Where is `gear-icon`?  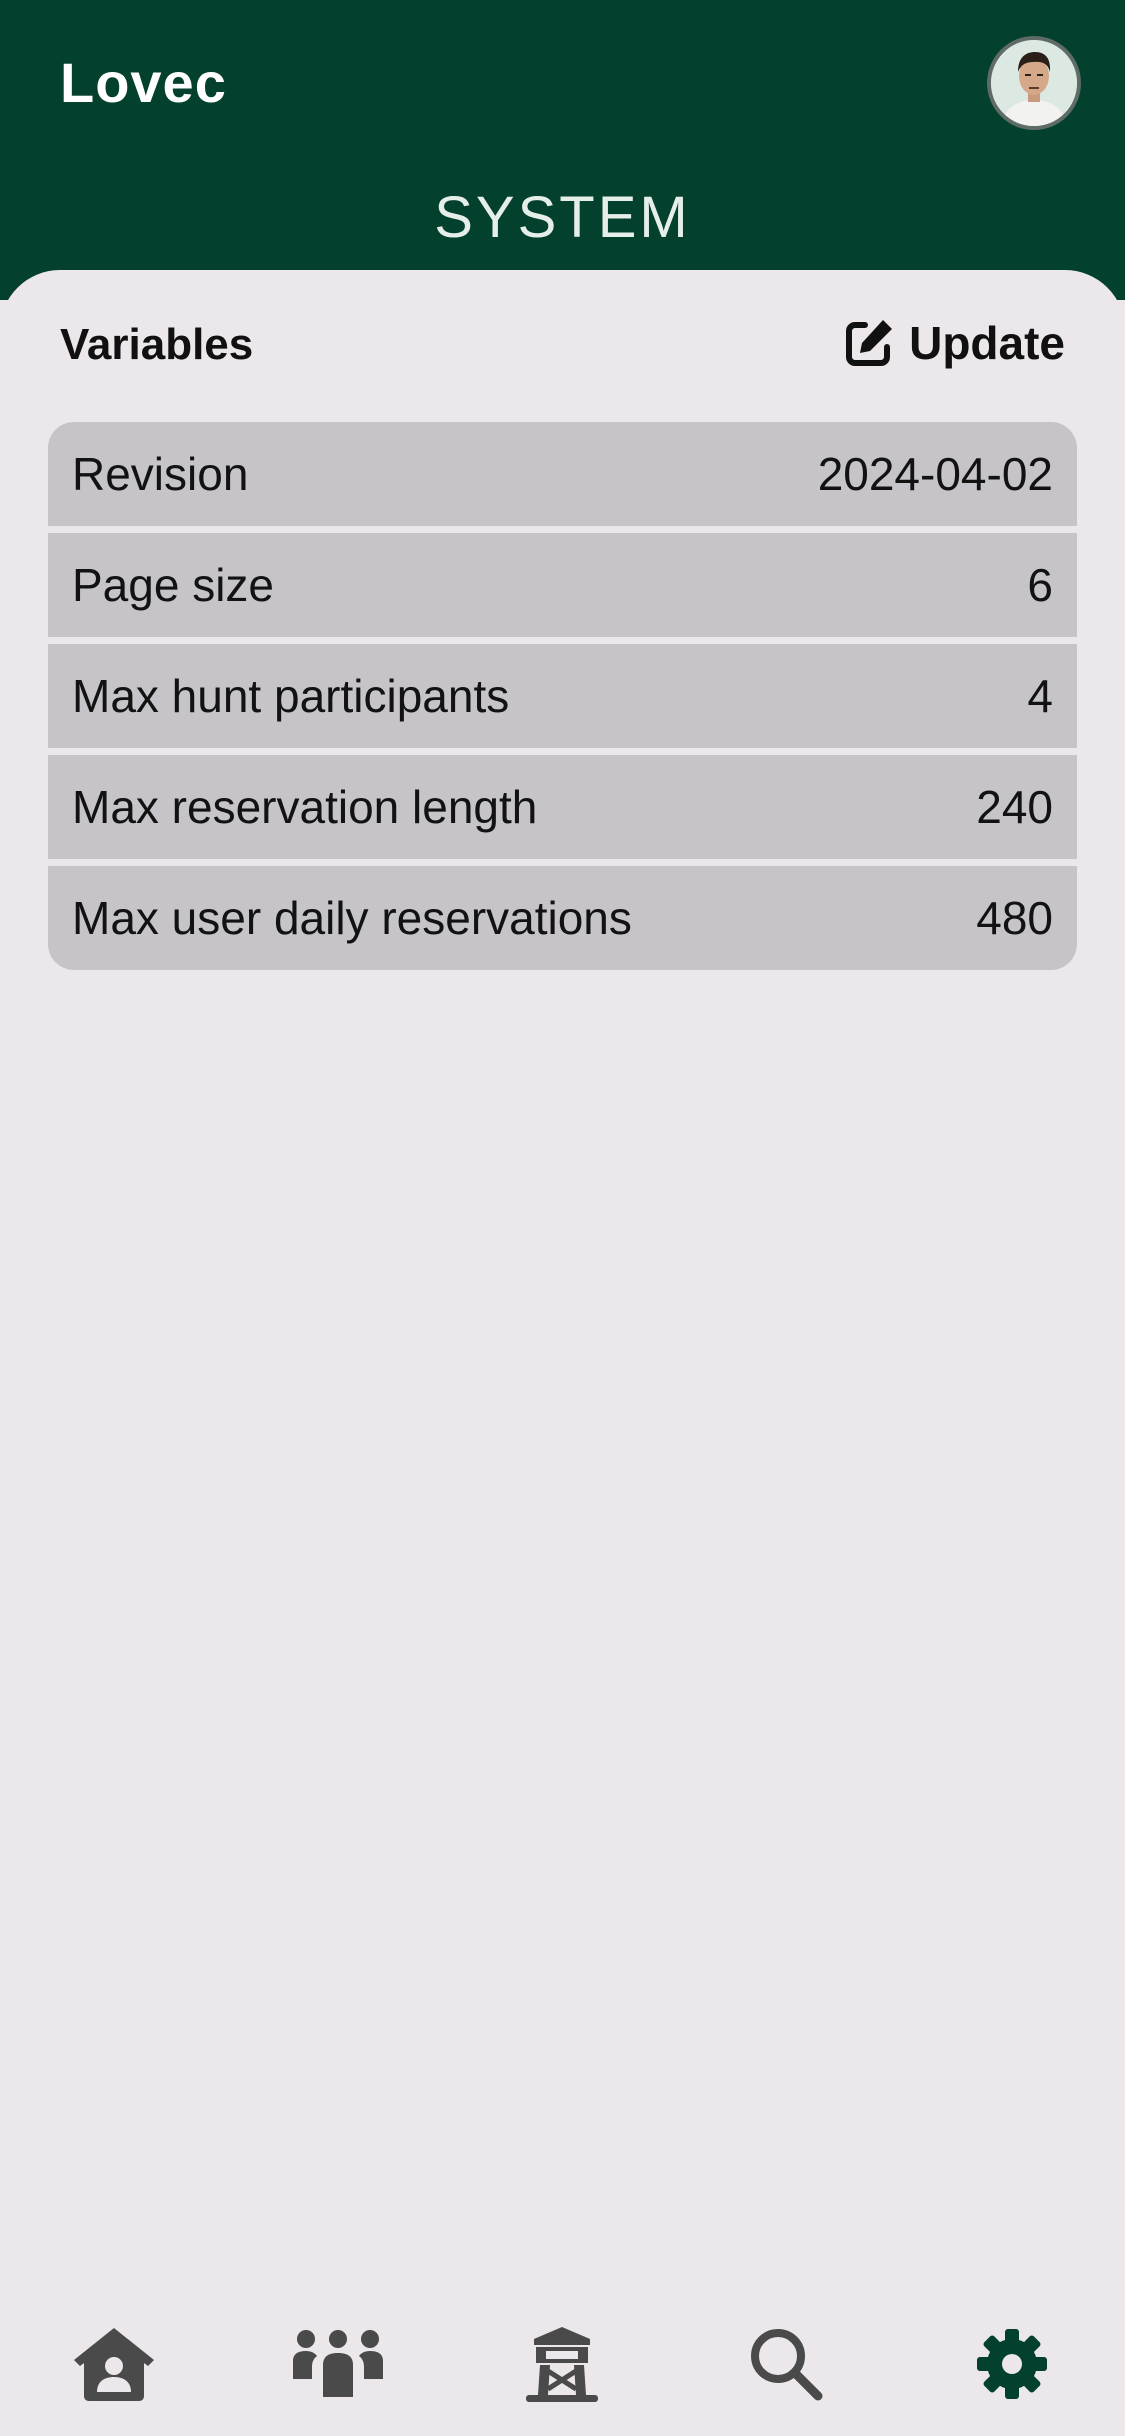
gear-icon is located at coordinates (1012, 2364).